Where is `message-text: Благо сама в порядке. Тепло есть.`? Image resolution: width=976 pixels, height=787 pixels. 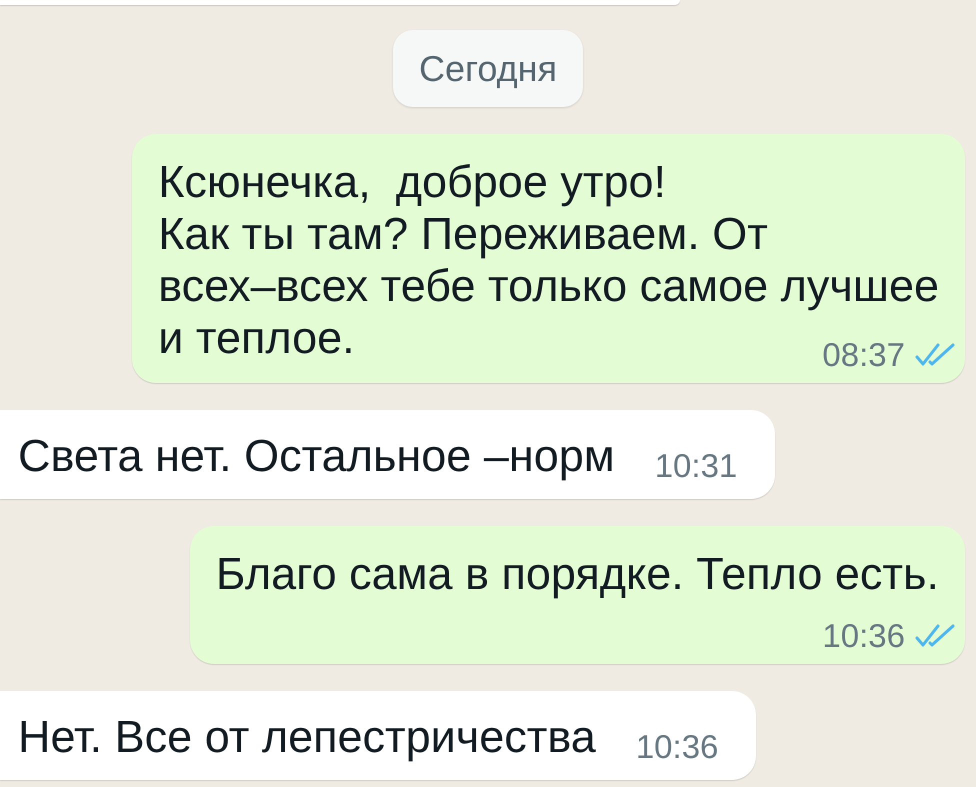
message-text: Благо сама в порядке. Тепло есть. is located at coordinates (577, 574).